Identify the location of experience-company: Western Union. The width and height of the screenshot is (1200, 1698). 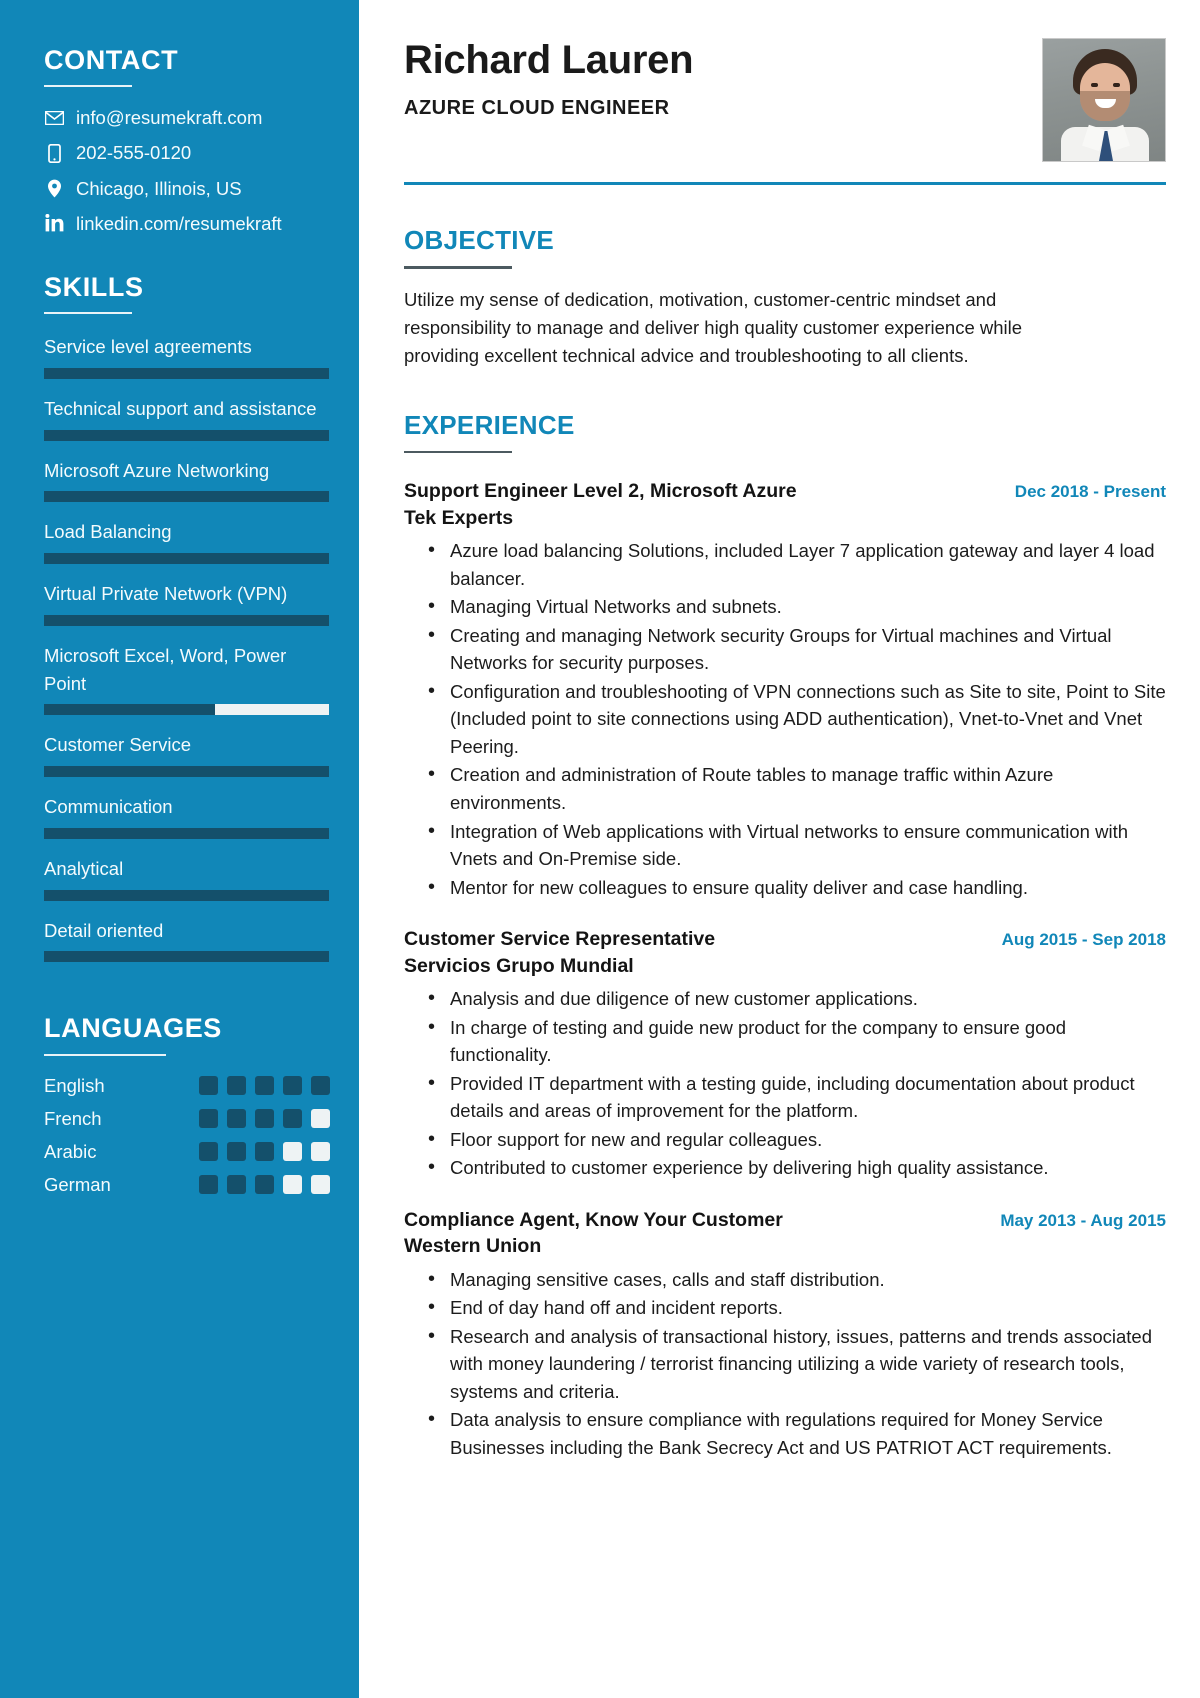
(473, 1246).